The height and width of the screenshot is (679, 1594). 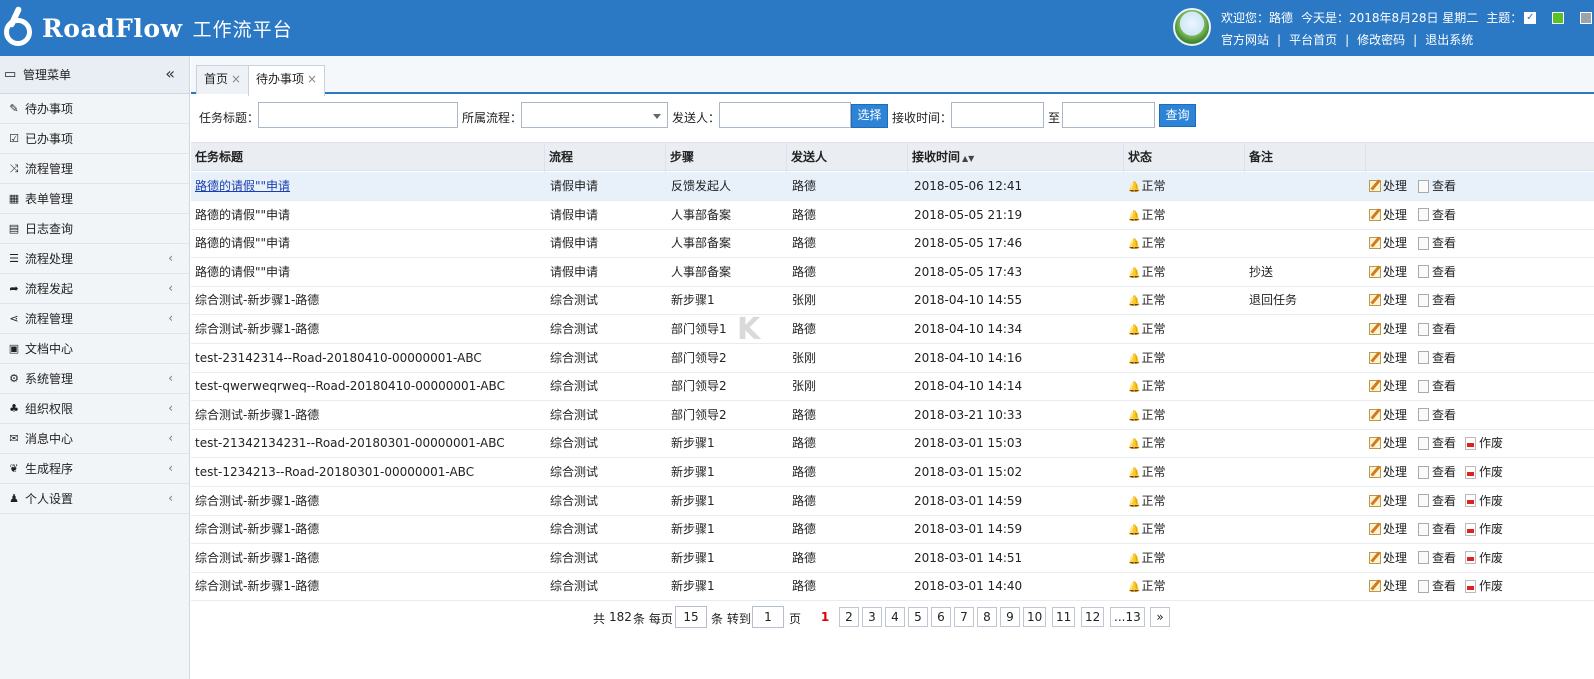 I want to click on select-sender-button: 选择, so click(x=869, y=116).